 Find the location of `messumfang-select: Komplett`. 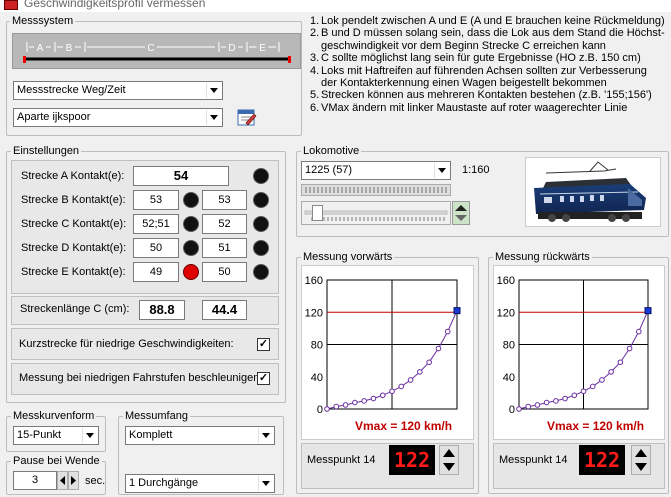

messumfang-select: Komplett is located at coordinates (200, 435).